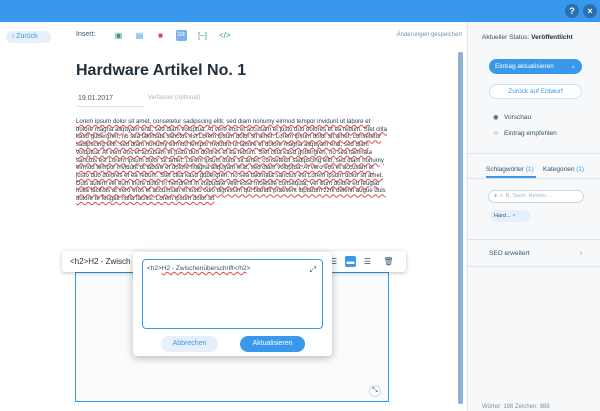 Image resolution: width=600 pixels, height=411 pixels. Describe the element at coordinates (313, 270) in the screenshot. I see `expand-icon: ⤢` at that location.